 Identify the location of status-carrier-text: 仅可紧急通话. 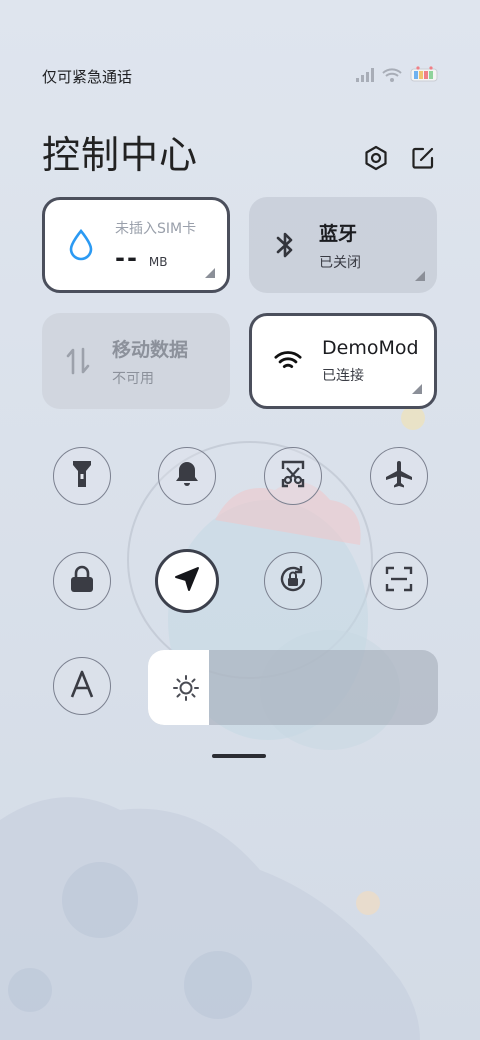
(87, 77).